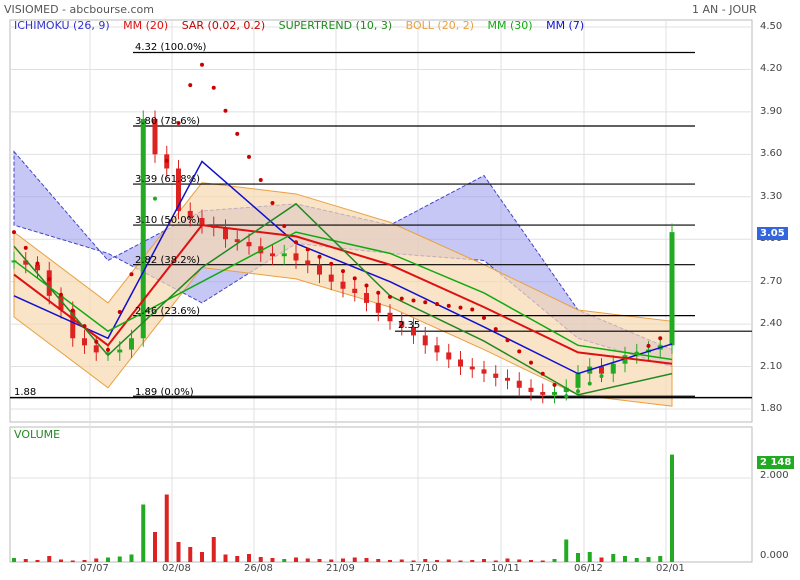 Image resolution: width=800 pixels, height=580 pixels. Describe the element at coordinates (258, 568) in the screenshot. I see `x-tick-26-08: 26/08` at that location.